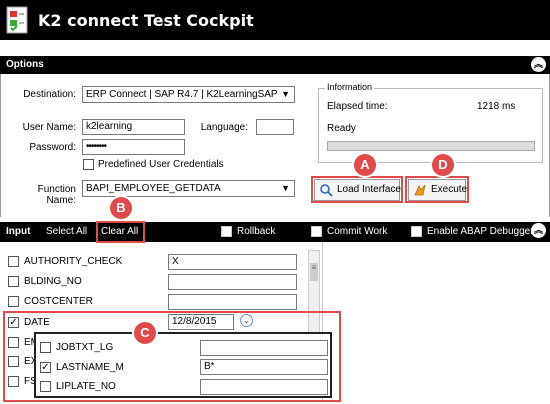 This screenshot has height=404, width=550. Describe the element at coordinates (56, 195) in the screenshot. I see `function-name-label: Function Name:` at that location.